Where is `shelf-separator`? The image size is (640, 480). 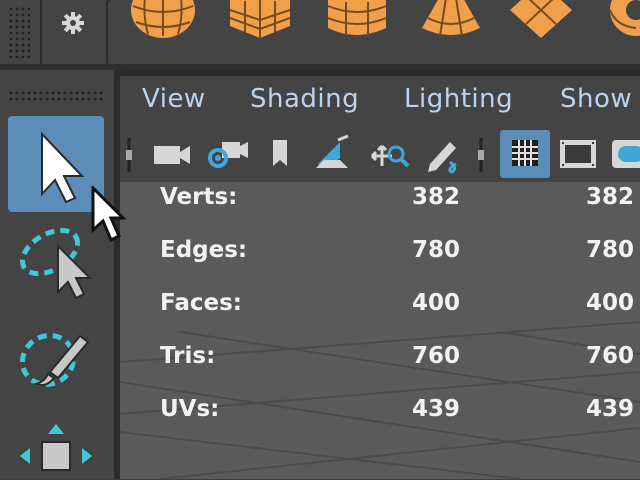
shelf-separator is located at coordinates (41, 32).